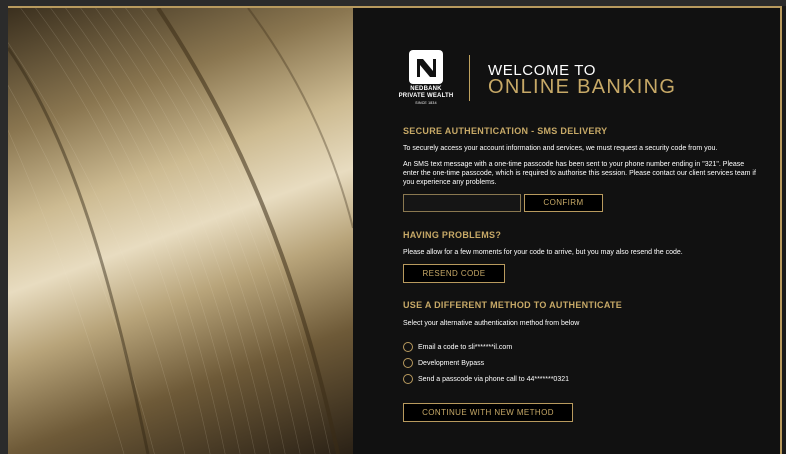 The height and width of the screenshot is (454, 786). What do you see at coordinates (462, 203) in the screenshot?
I see `passcode-input` at bounding box center [462, 203].